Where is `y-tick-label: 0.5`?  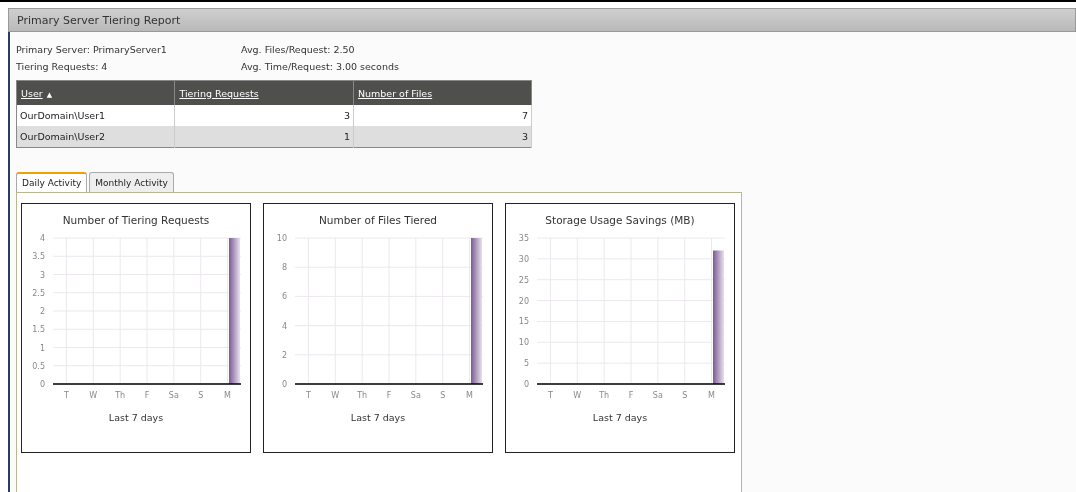 y-tick-label: 0.5 is located at coordinates (38, 366).